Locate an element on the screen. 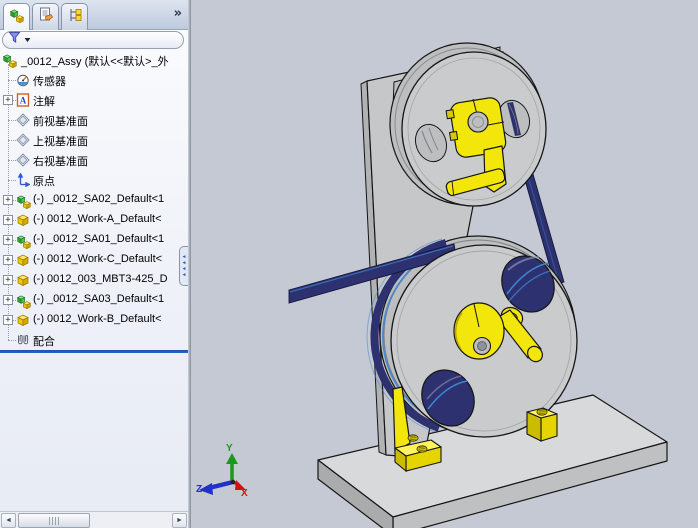 The width and height of the screenshot is (698, 528). tree-item-part: + (-) 0012_Work-A_Default< is located at coordinates (94, 220).